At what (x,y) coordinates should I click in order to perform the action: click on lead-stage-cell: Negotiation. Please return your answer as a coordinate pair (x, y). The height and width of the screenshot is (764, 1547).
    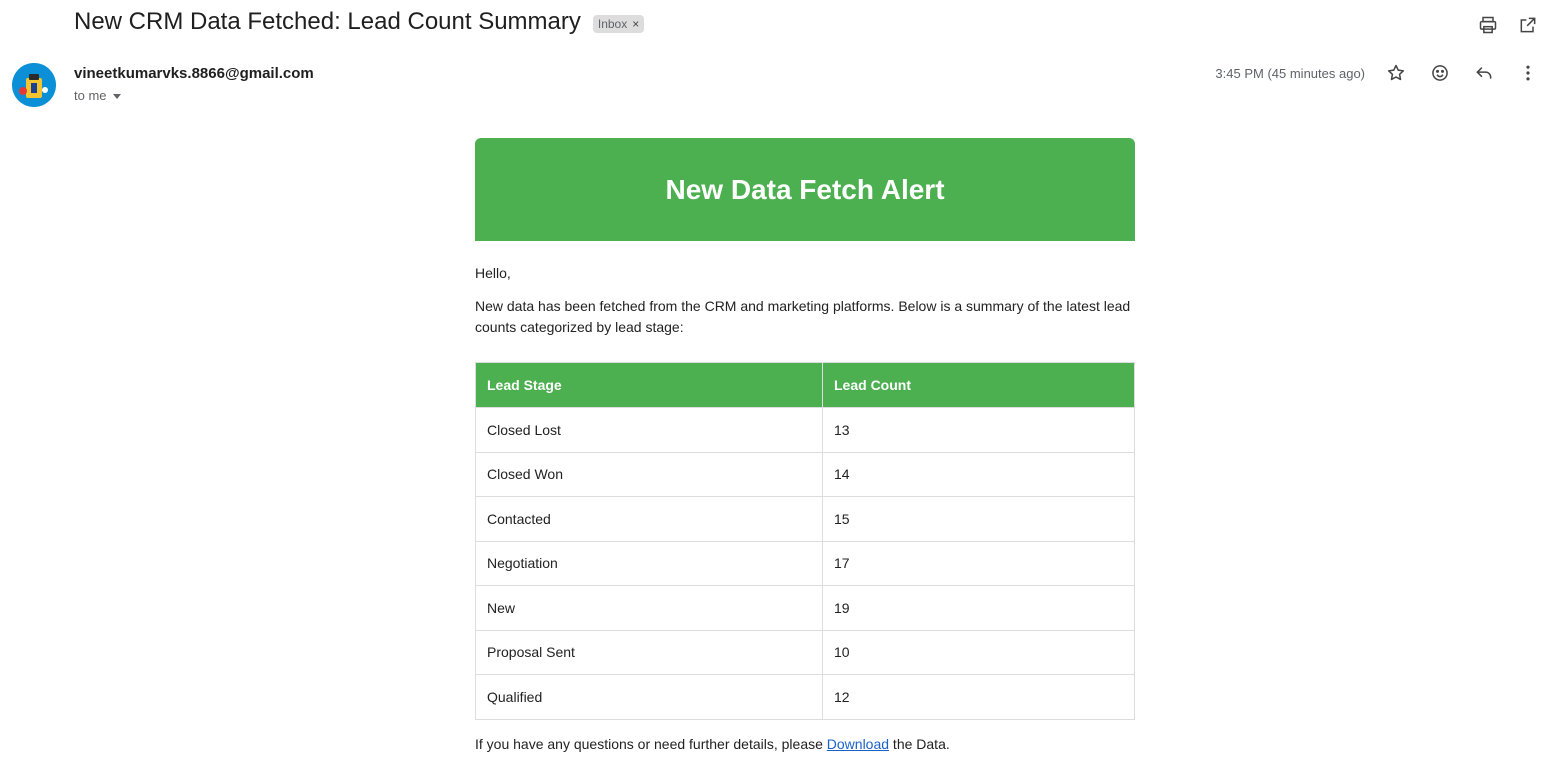
    Looking at the image, I should click on (649, 563).